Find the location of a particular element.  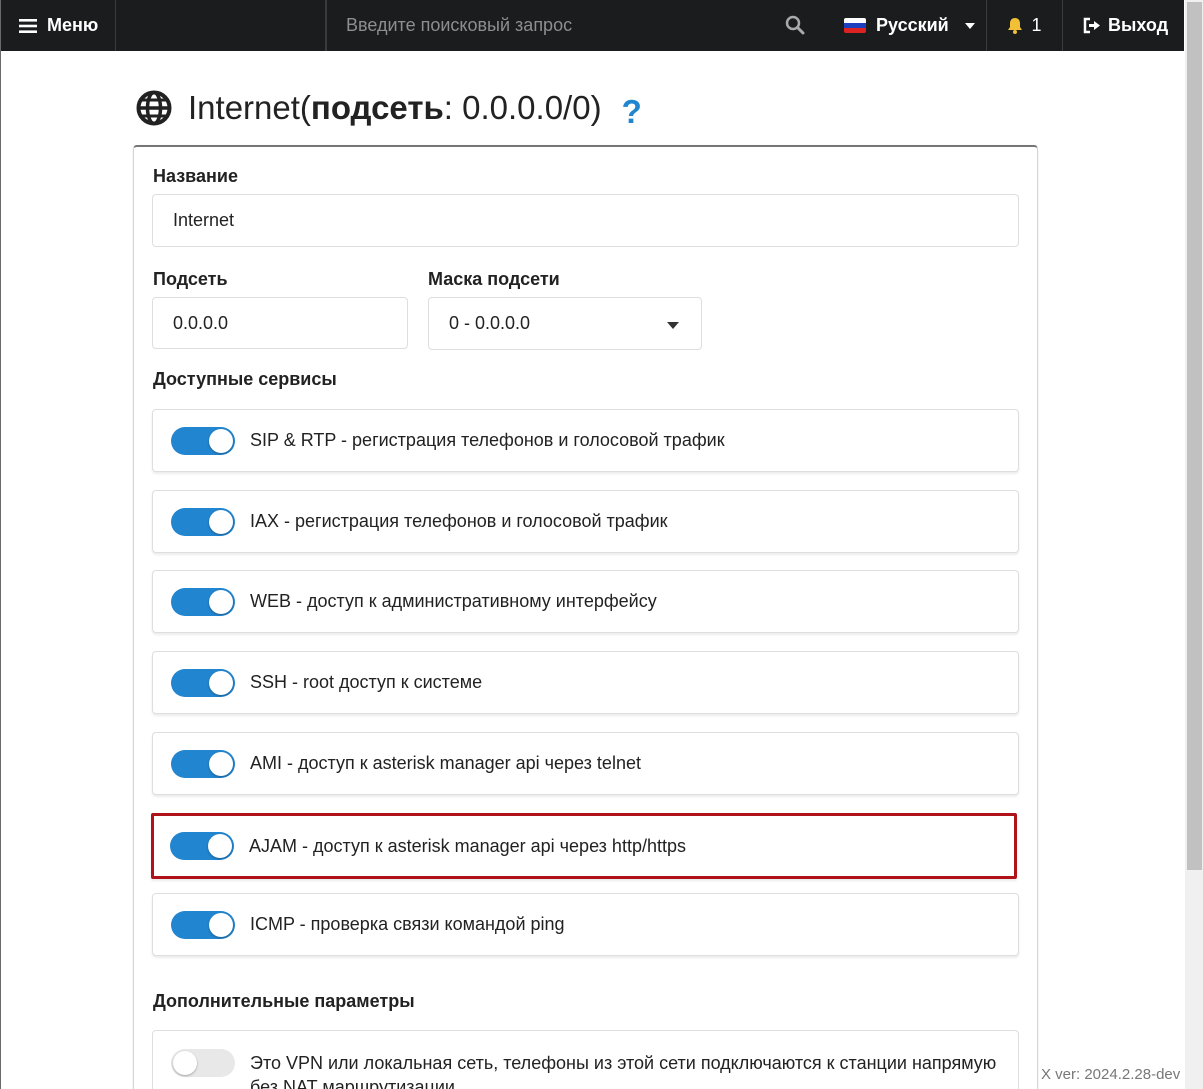

sign-out-icon is located at coordinates (1091, 25).